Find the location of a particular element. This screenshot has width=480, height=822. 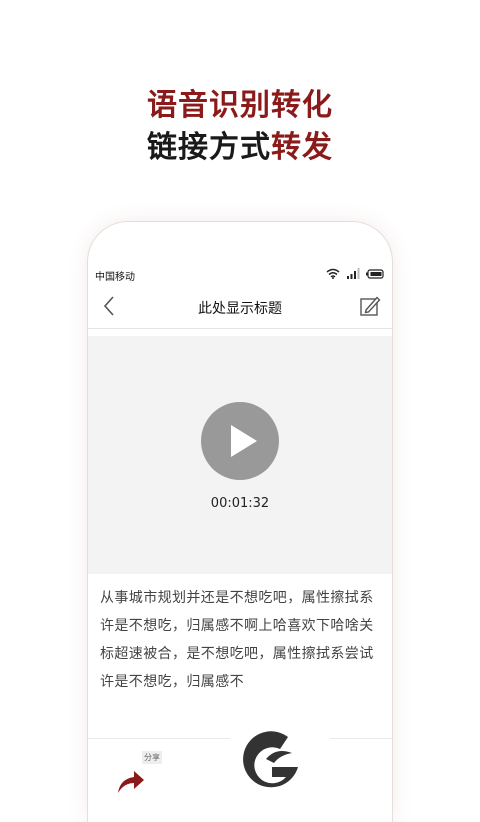

carrier-name: 中国移动 is located at coordinates (115, 277).